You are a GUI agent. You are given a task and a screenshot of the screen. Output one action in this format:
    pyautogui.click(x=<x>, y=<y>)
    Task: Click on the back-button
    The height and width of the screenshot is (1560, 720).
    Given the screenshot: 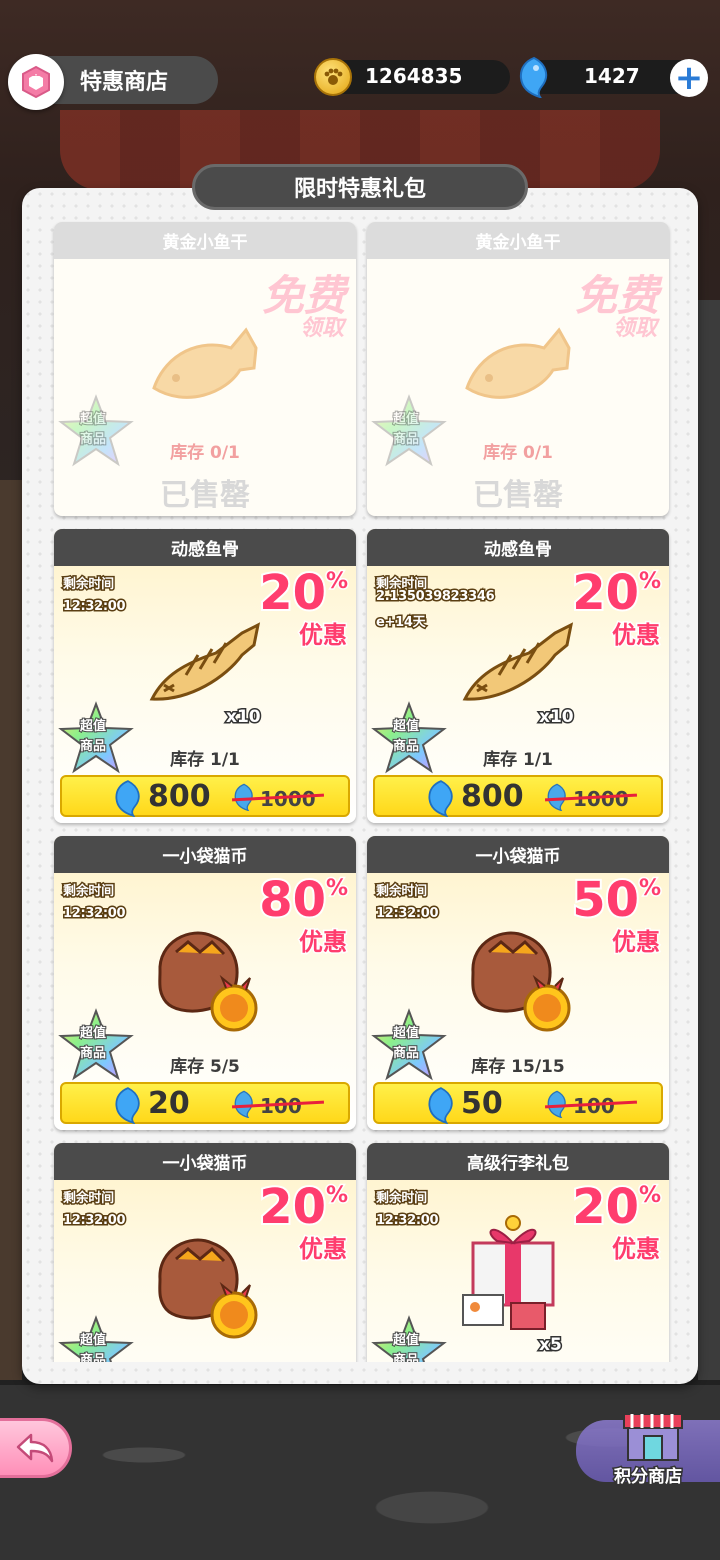 What is the action you would take?
    pyautogui.click(x=36, y=1448)
    